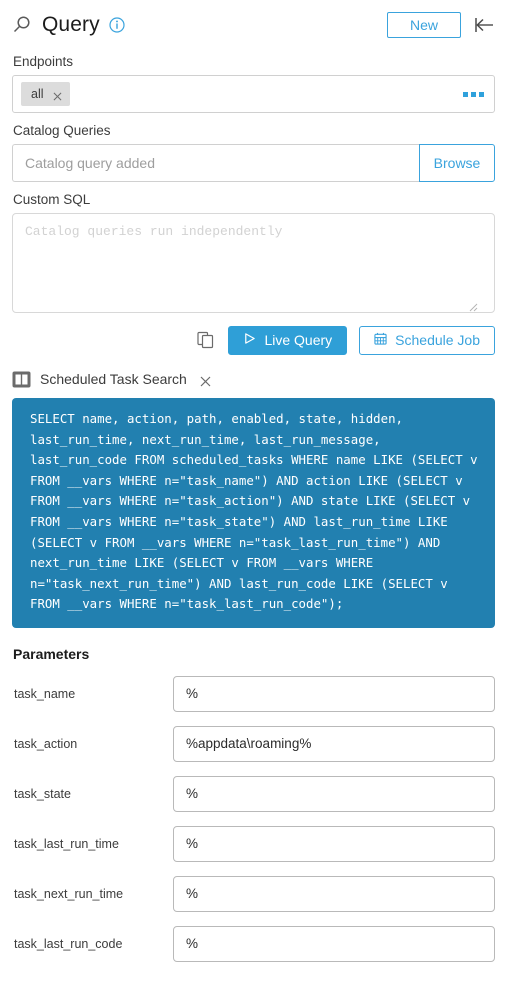  What do you see at coordinates (22, 25) in the screenshot?
I see `search-icon` at bounding box center [22, 25].